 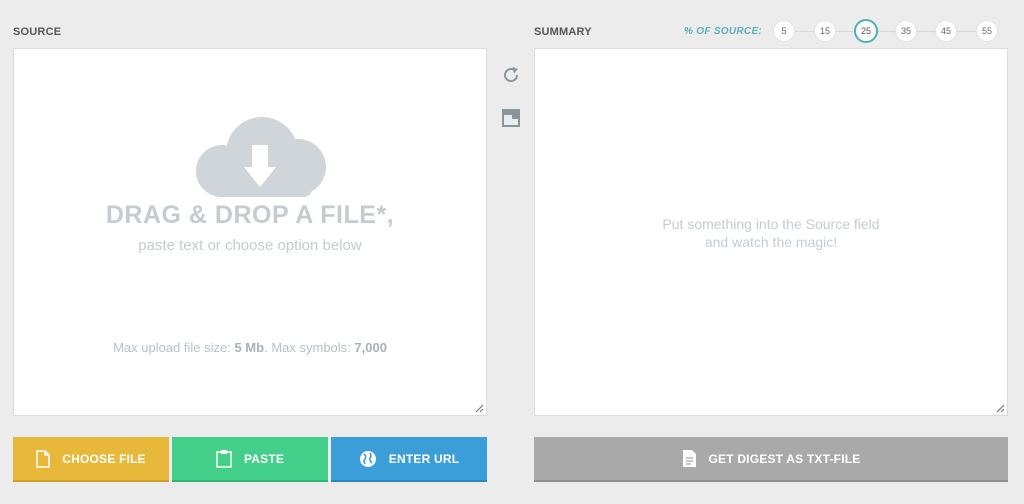 I want to click on document-icon, so click(x=689, y=458).